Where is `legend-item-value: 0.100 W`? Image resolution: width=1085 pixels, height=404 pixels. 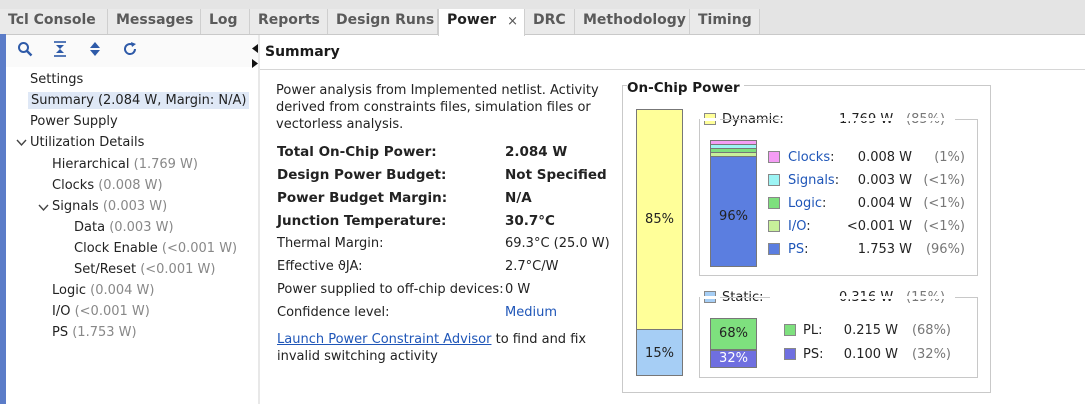
legend-item-value: 0.100 W is located at coordinates (870, 354).